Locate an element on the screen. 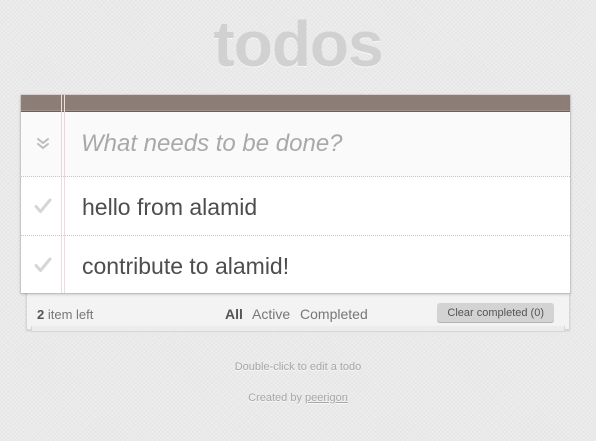 This screenshot has height=441, width=596. todo-count-number: 2 is located at coordinates (41, 314).